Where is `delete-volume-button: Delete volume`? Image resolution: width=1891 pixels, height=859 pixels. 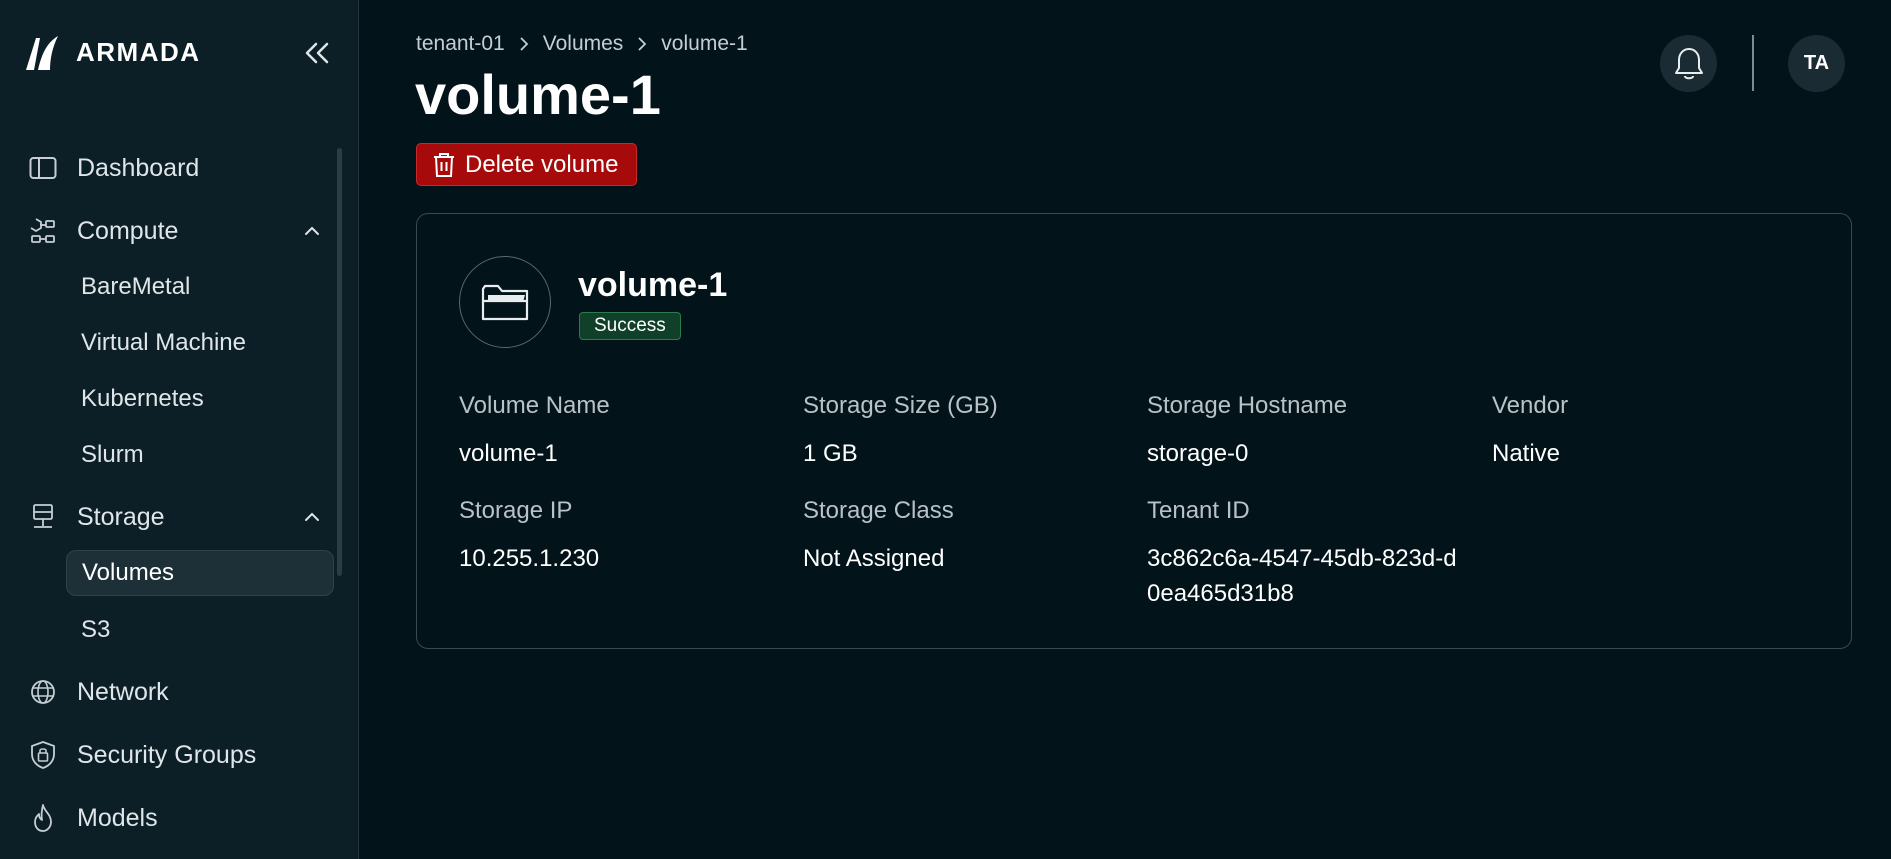 delete-volume-button: Delete volume is located at coordinates (526, 164).